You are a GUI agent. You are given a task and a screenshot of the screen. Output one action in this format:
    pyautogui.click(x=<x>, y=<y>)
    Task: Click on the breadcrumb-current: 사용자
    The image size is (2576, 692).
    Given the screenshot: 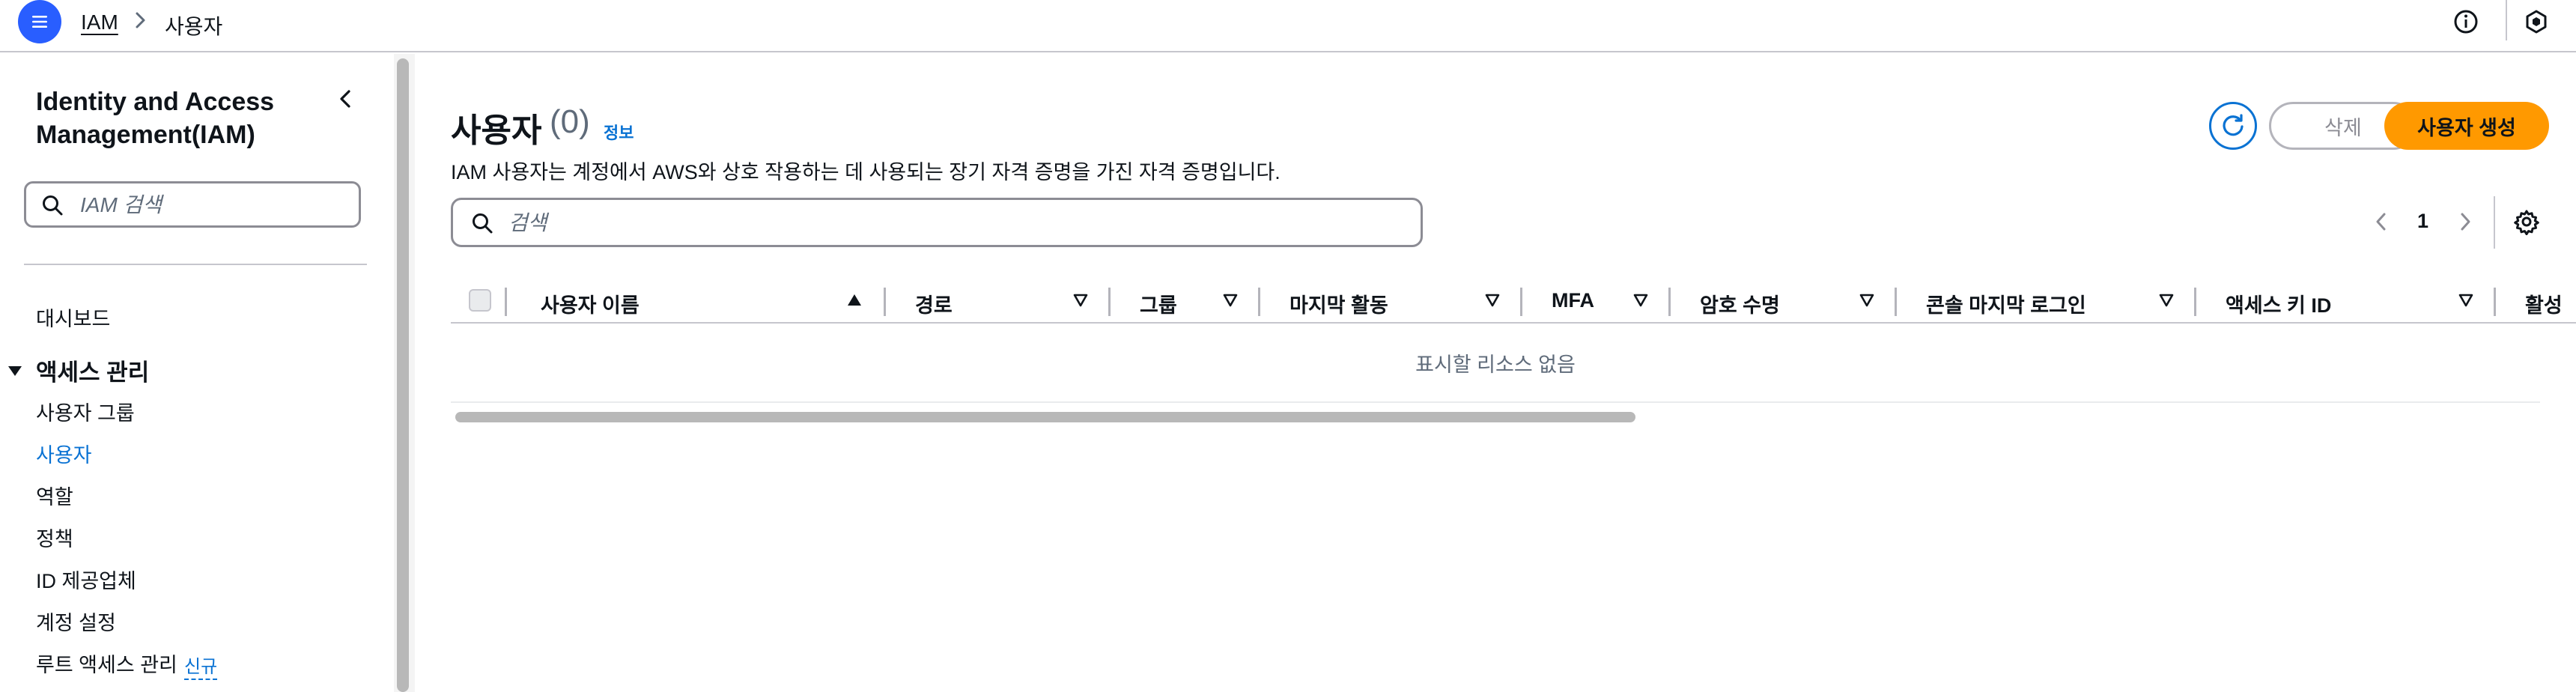 What is the action you would take?
    pyautogui.click(x=194, y=26)
    